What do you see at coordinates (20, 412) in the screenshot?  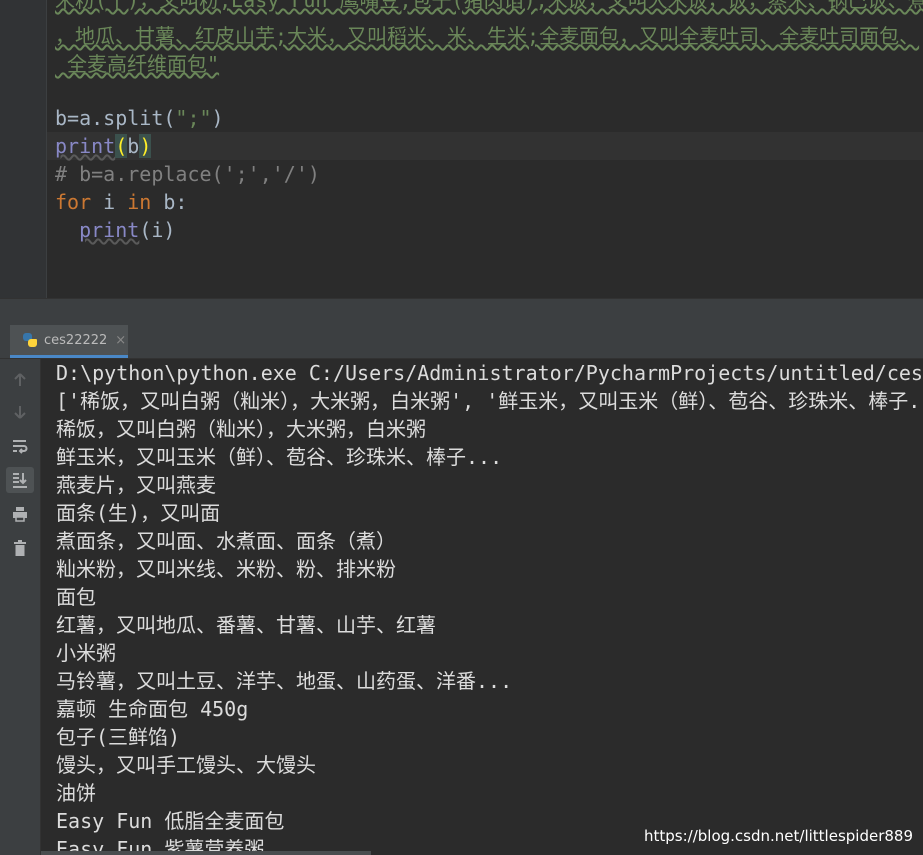 I see `down-arrow-icon` at bounding box center [20, 412].